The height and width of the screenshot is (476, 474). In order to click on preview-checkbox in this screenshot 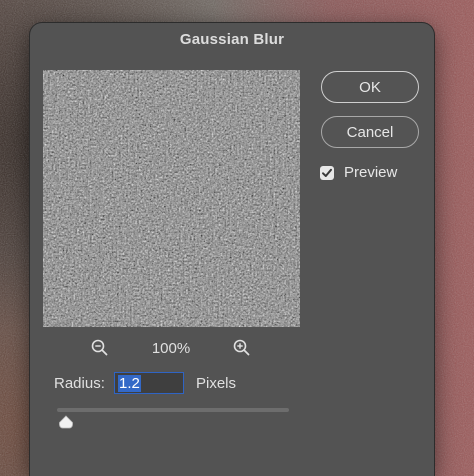, I will do `click(327, 172)`.